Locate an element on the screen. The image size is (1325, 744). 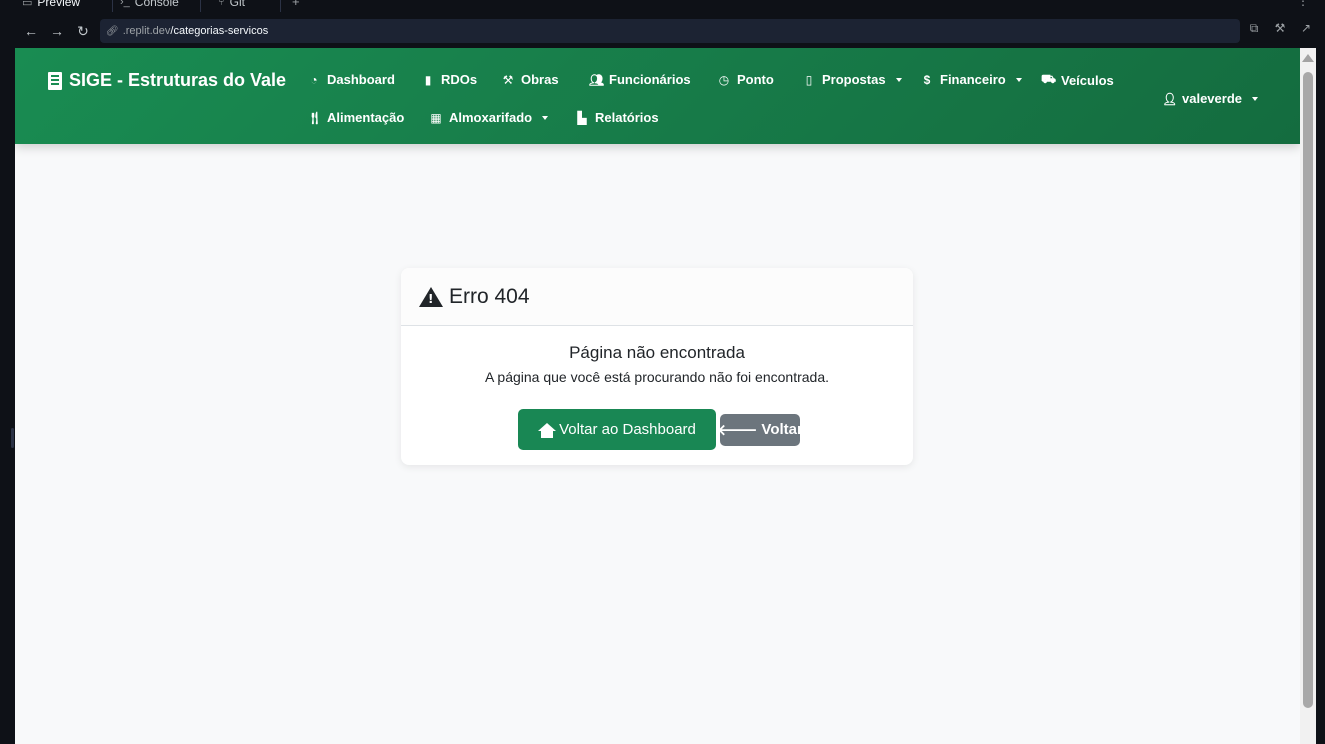
user-icon: 👤︎ is located at coordinates (1170, 98).